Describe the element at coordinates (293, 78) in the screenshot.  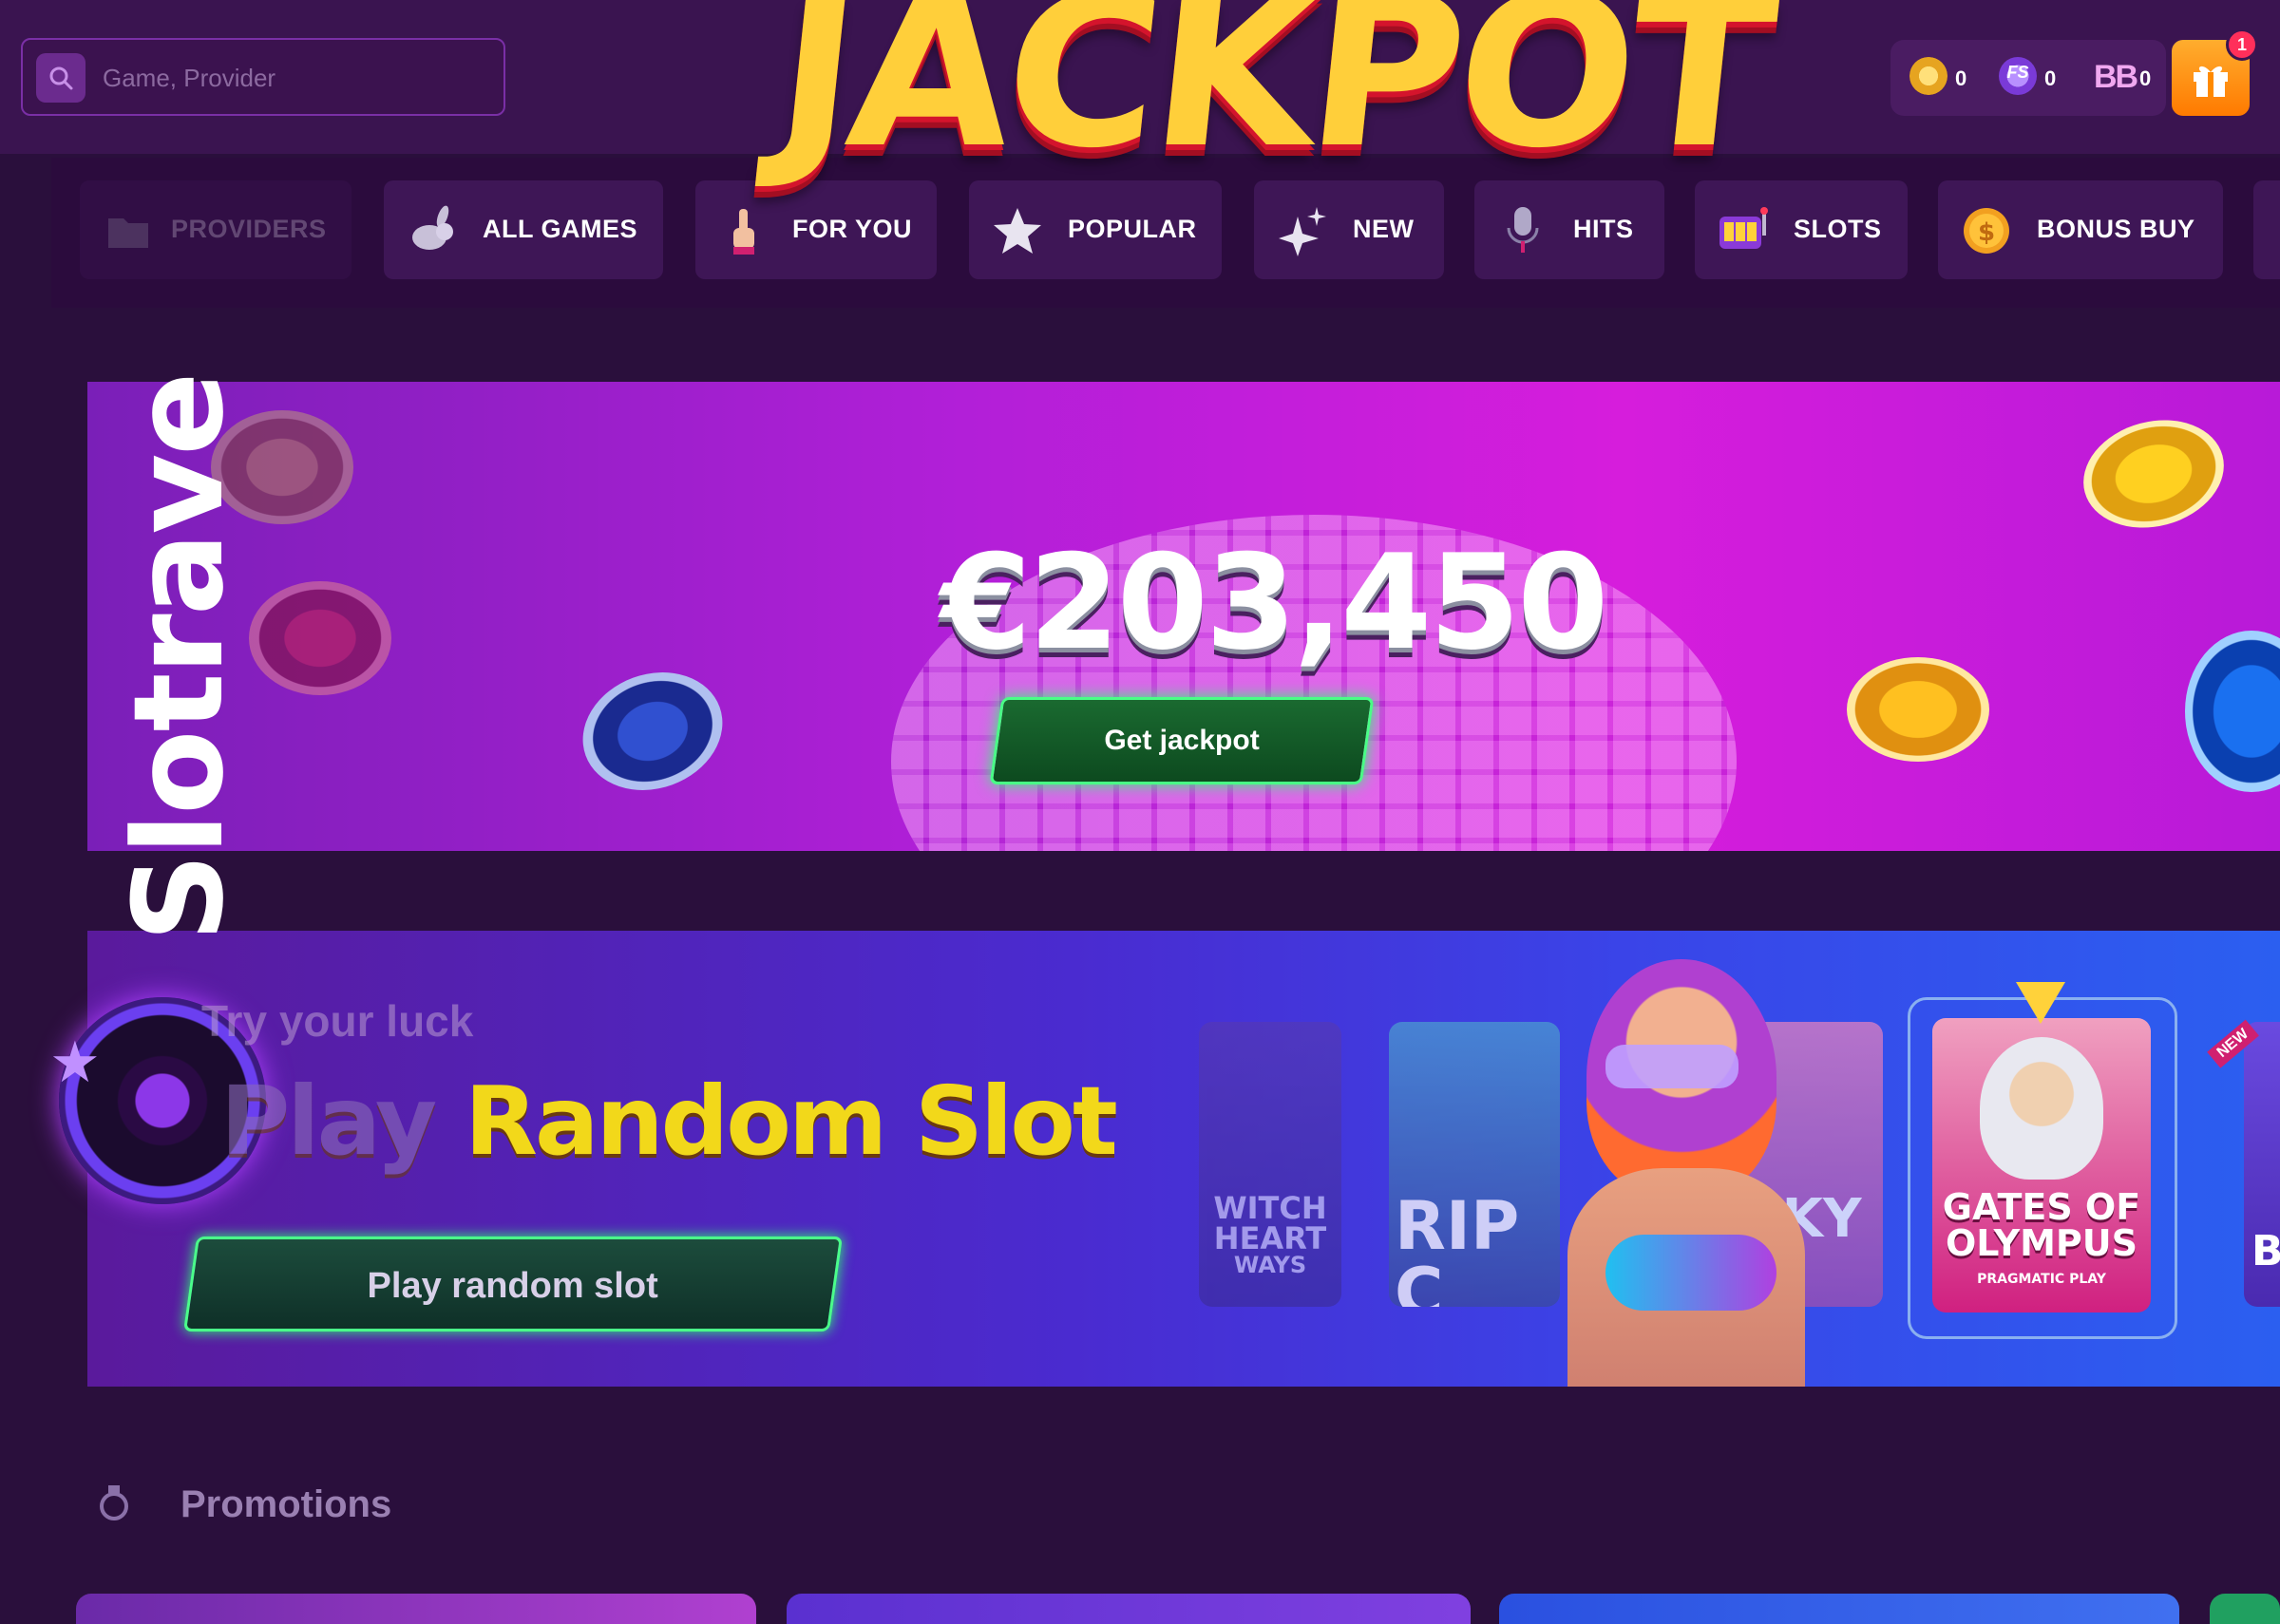
I see `search-input` at that location.